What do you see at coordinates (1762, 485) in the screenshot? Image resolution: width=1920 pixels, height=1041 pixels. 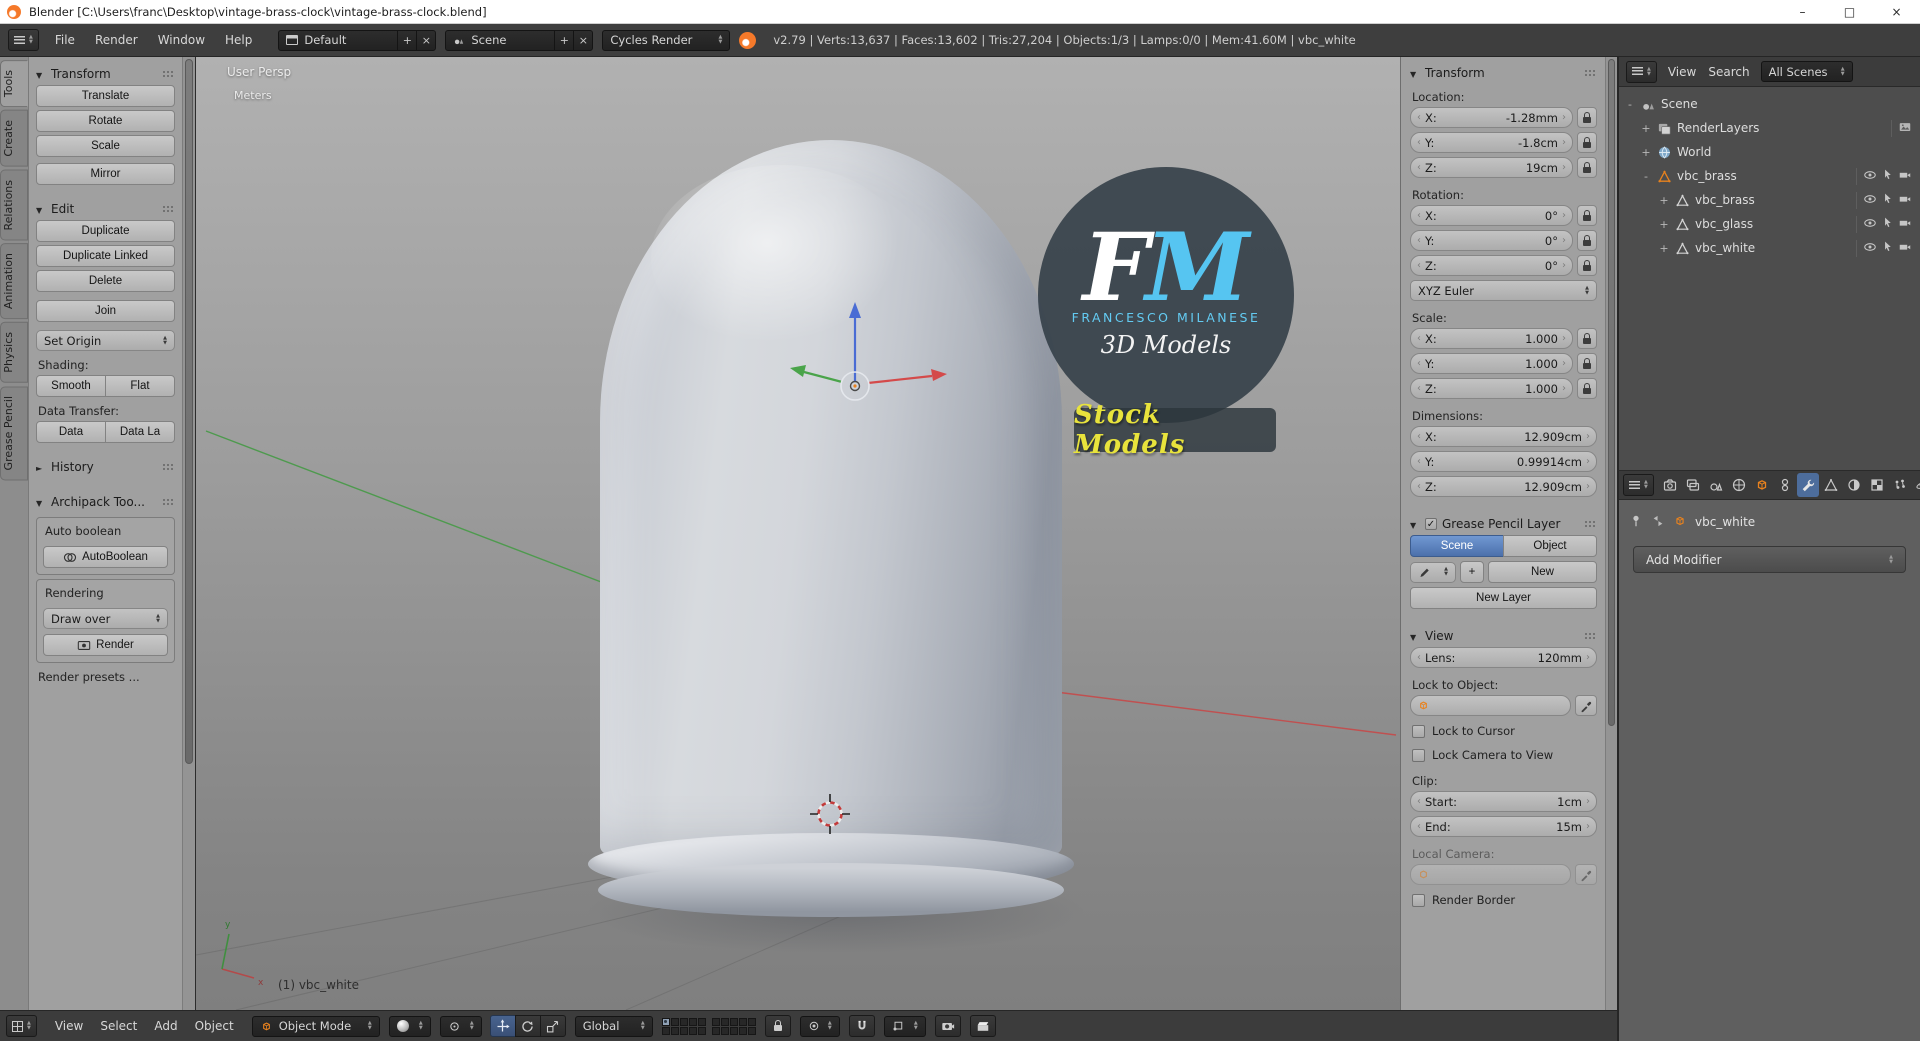 I see `tab-object` at bounding box center [1762, 485].